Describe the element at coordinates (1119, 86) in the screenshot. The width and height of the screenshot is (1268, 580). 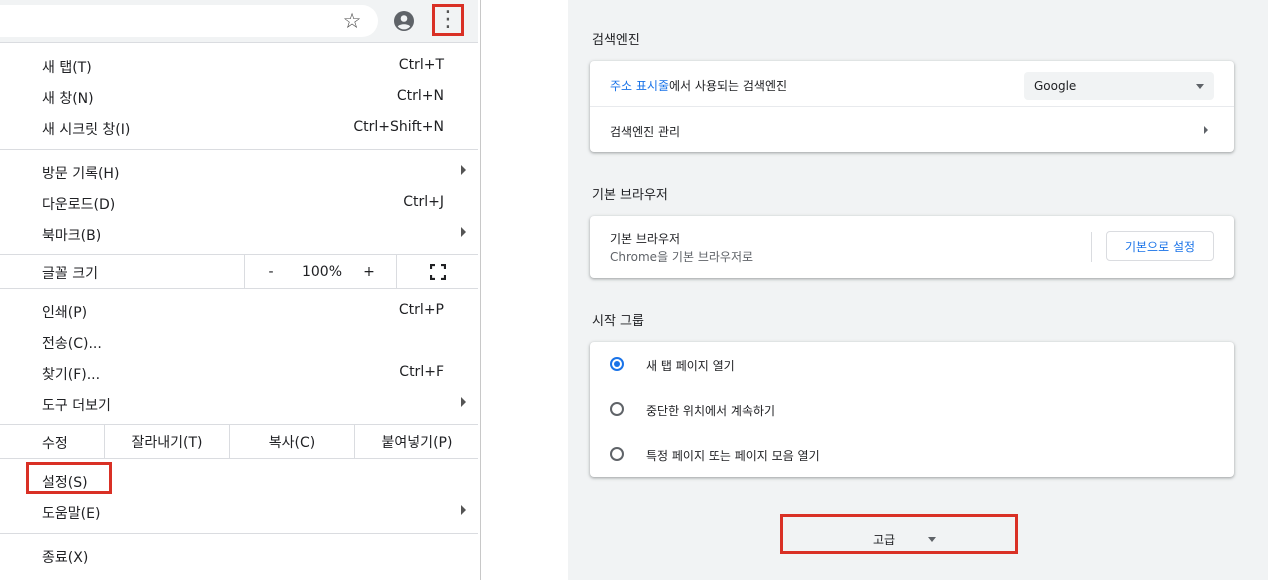
I see `search-engine-dropdown: Google` at that location.